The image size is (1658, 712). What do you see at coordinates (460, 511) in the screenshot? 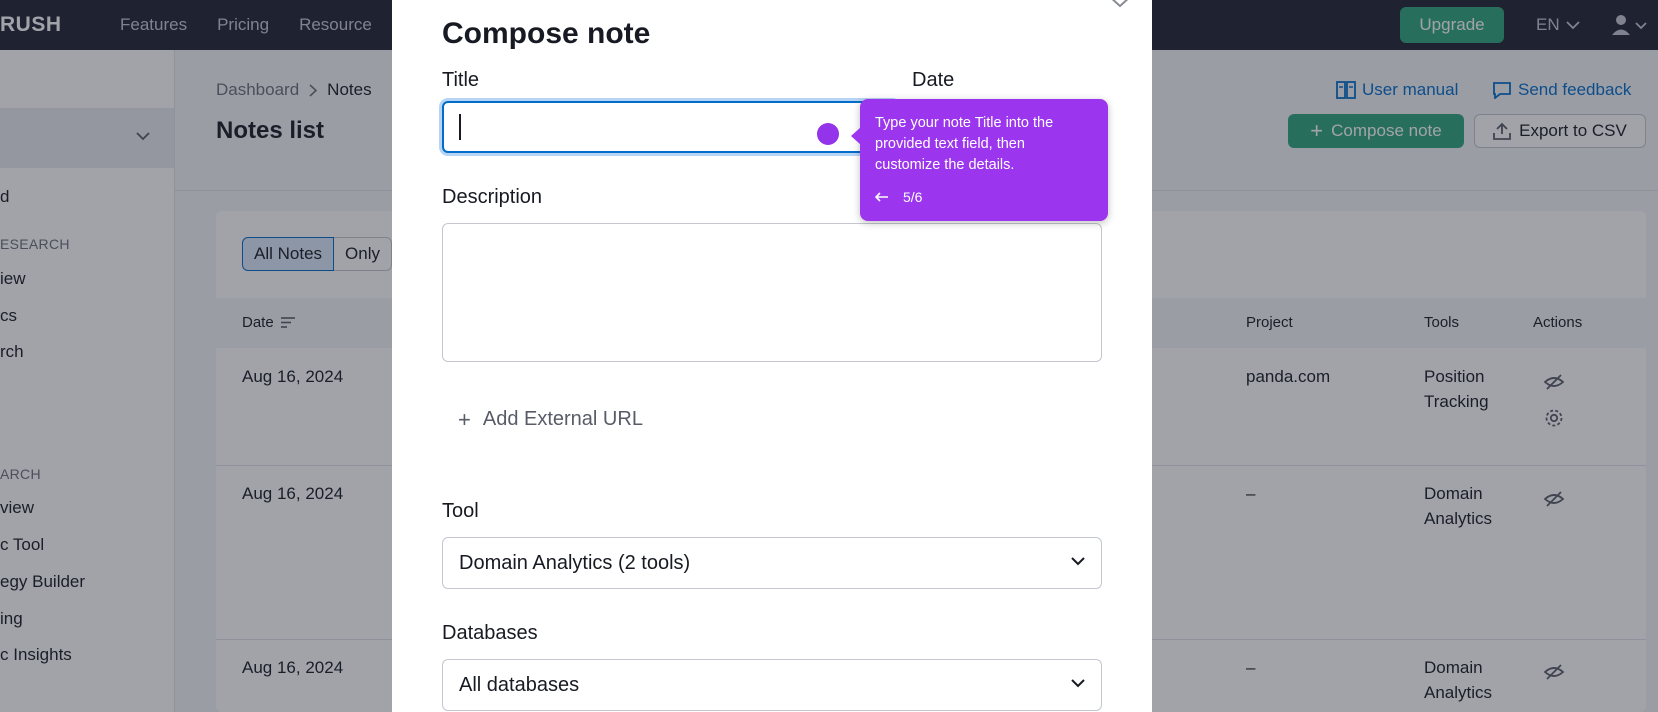
I see `tool-label: Tool` at bounding box center [460, 511].